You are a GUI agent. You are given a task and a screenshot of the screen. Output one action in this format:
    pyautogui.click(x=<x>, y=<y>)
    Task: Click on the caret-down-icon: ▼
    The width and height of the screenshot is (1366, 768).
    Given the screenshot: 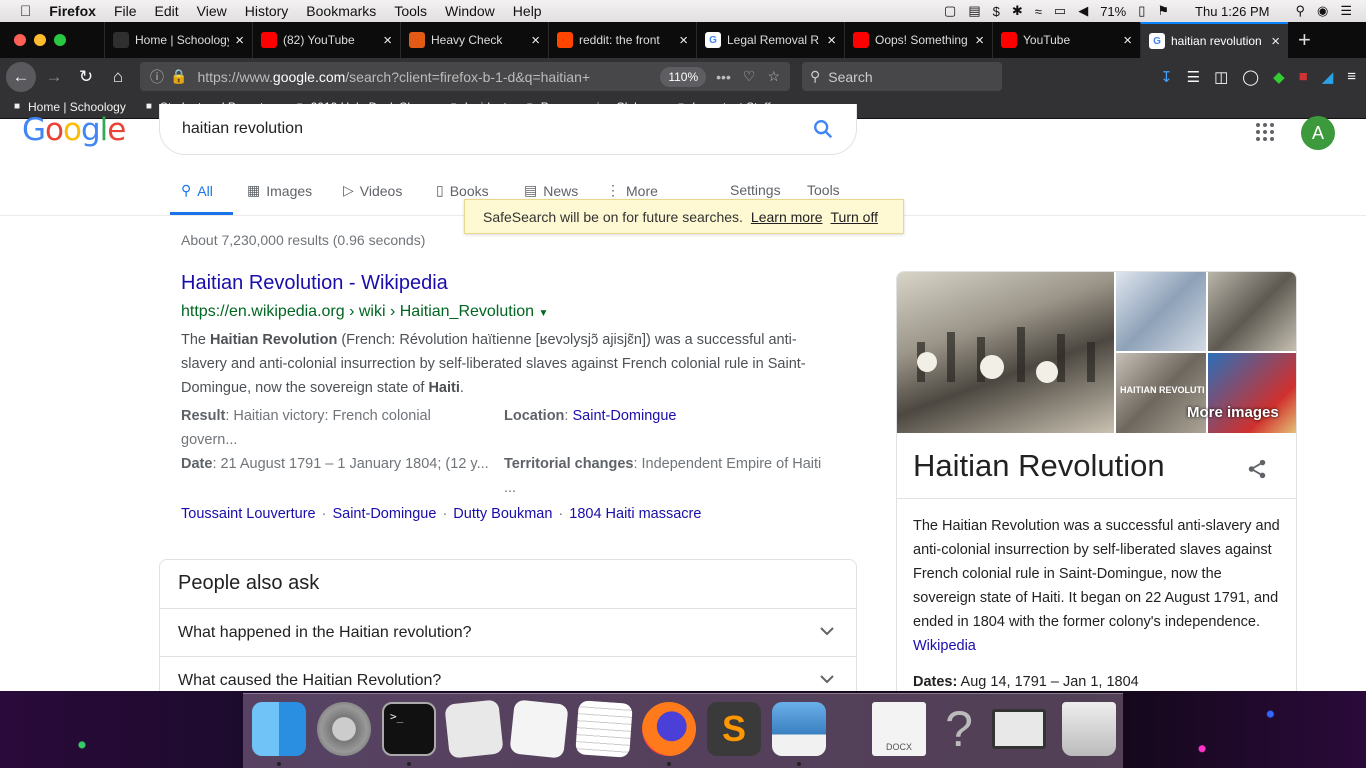 What is the action you would take?
    pyautogui.click(x=544, y=313)
    